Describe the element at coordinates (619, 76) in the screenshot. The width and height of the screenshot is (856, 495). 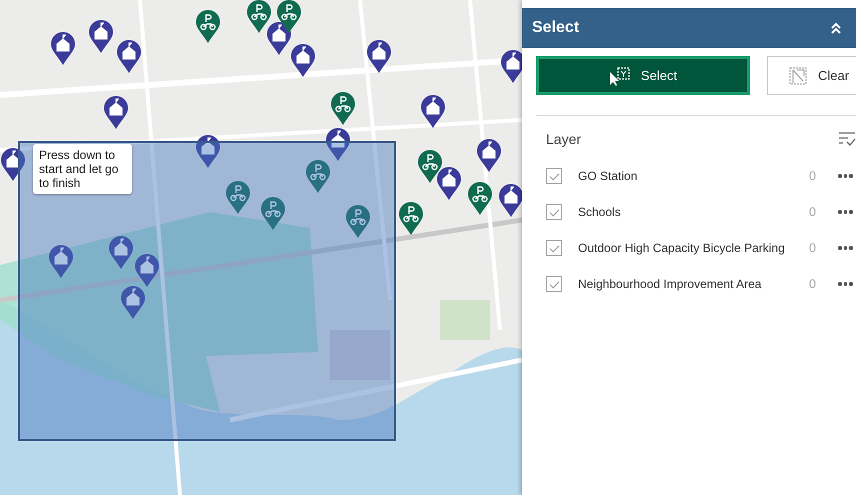
I see `select-cursor-icon` at that location.